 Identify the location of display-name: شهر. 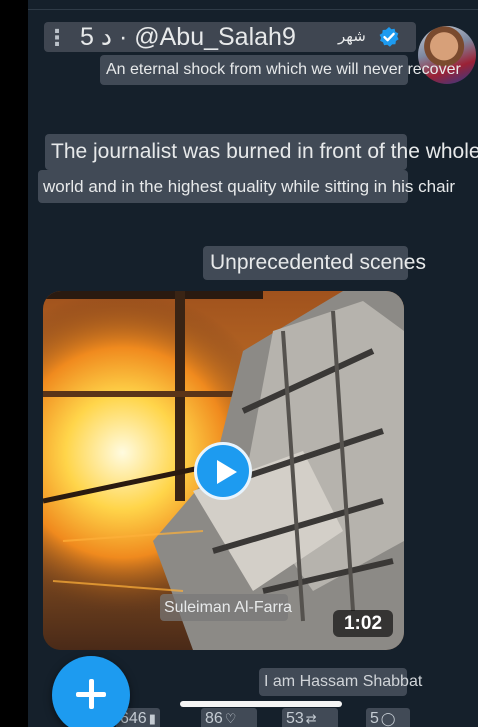
(352, 37).